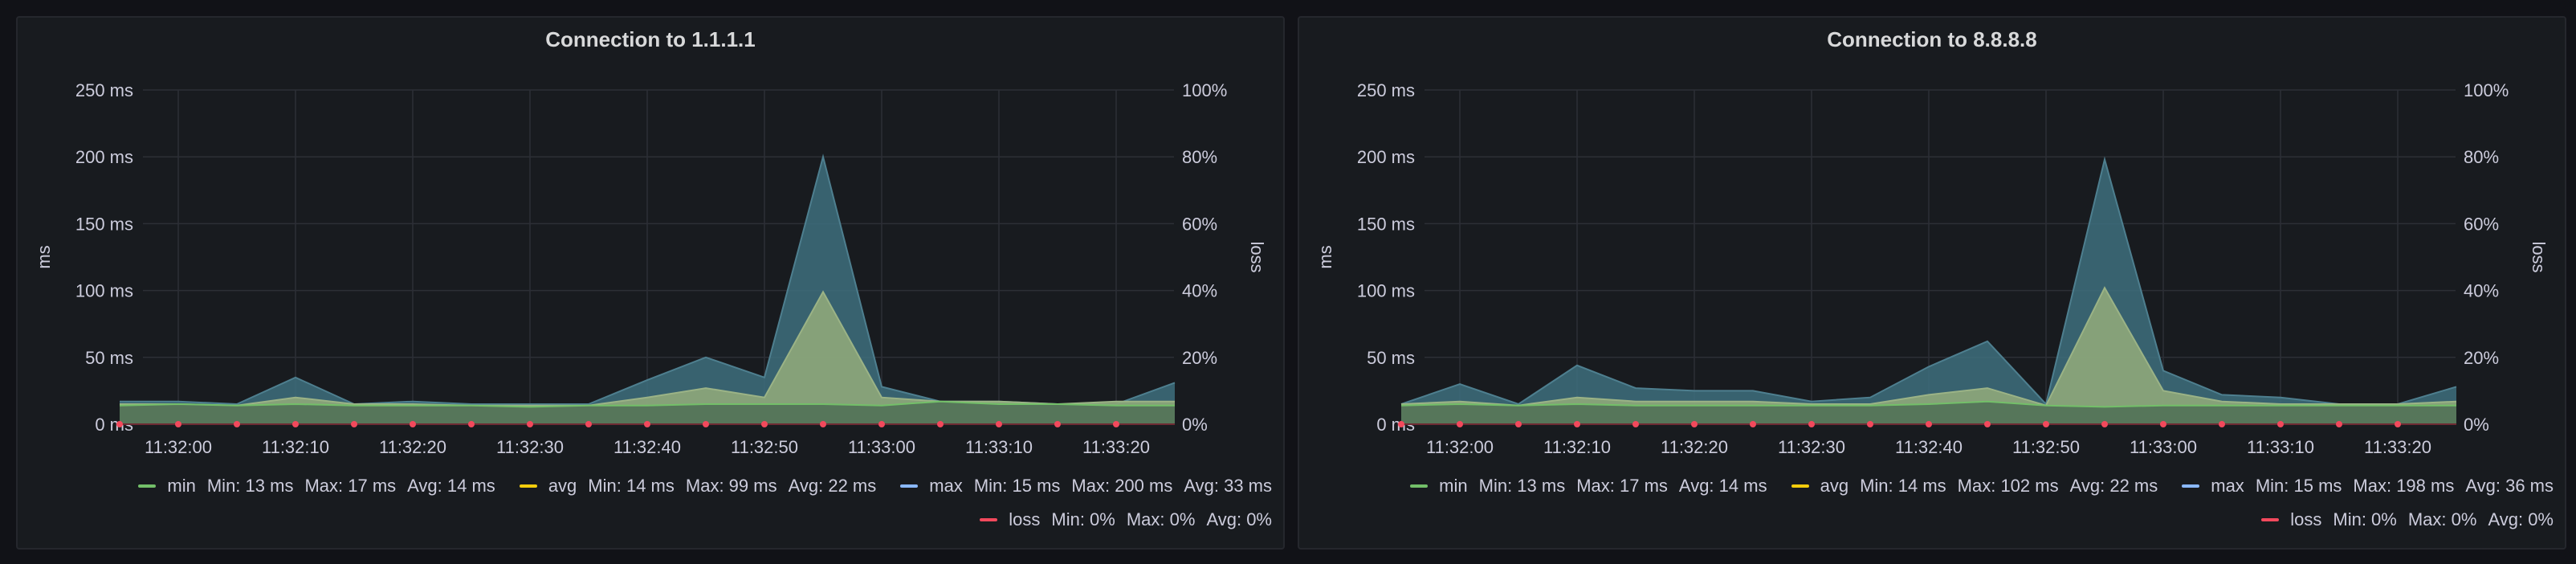  I want to click on legend-item-avg: avg Min: 14 ms Max: 99 ms Avg: 22 ms, so click(698, 487).